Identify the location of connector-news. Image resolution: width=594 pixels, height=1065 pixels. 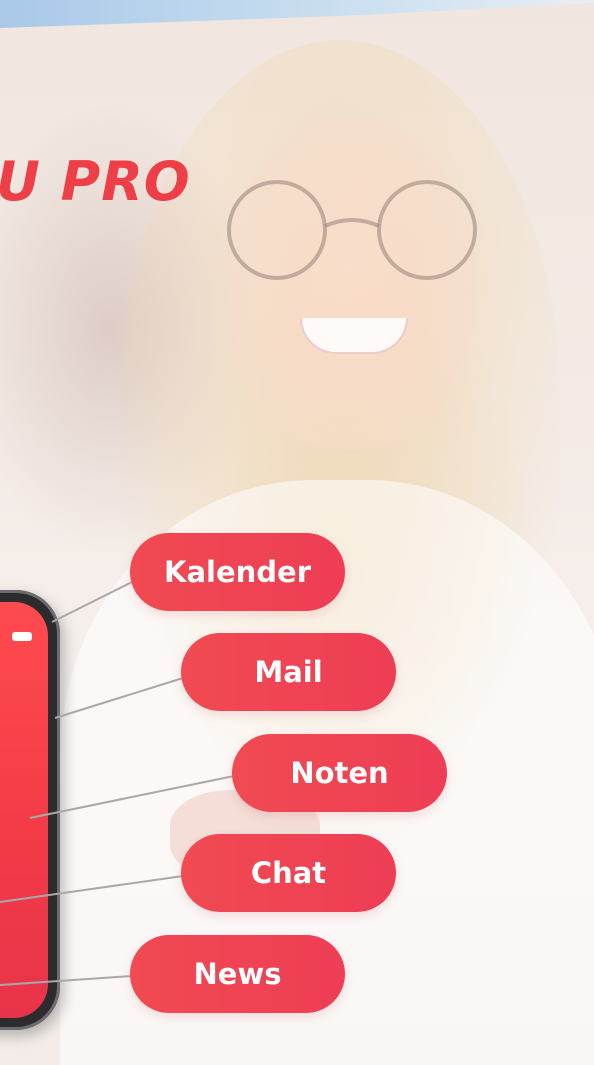
(66, 980).